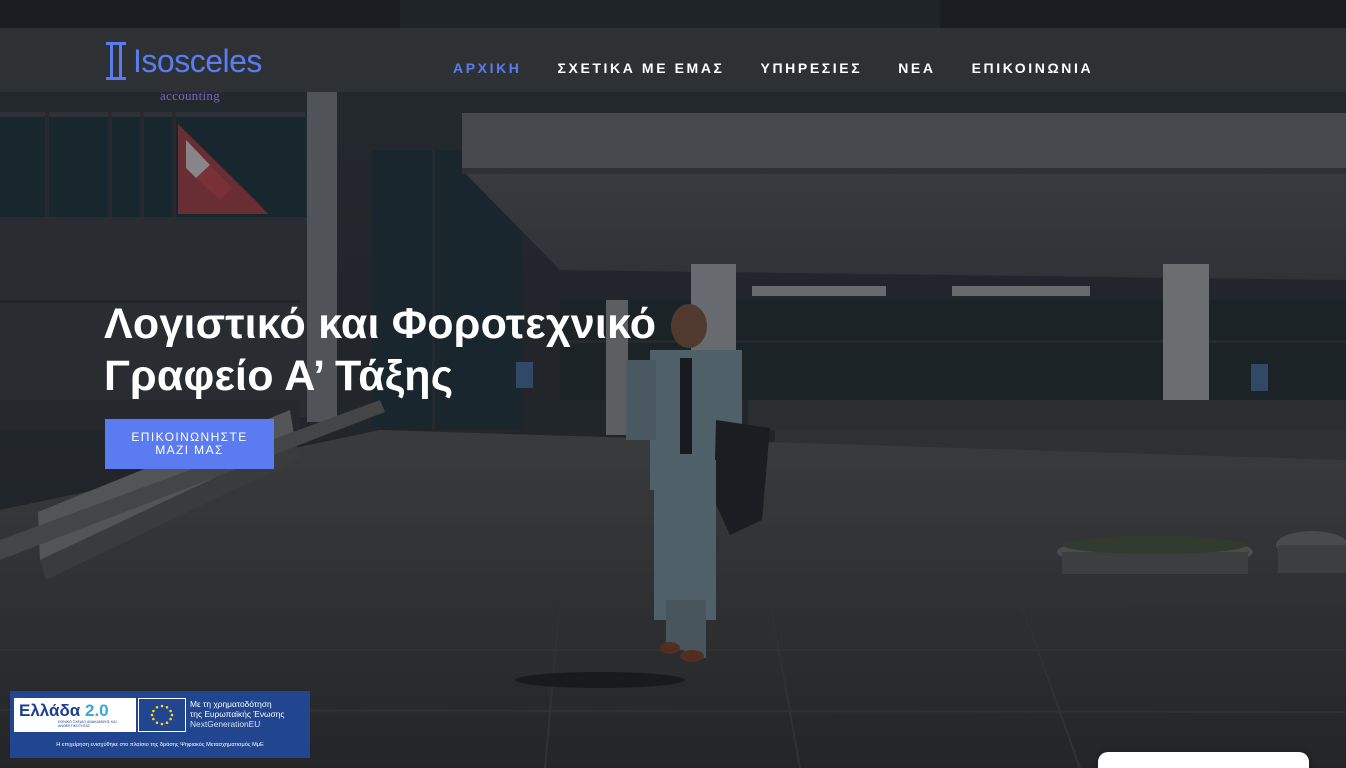 The width and height of the screenshot is (1346, 768). I want to click on nav-item-about: ΣΧΕΤΙΚΑ ΜΕ ΕΜΑΣ, so click(641, 68).